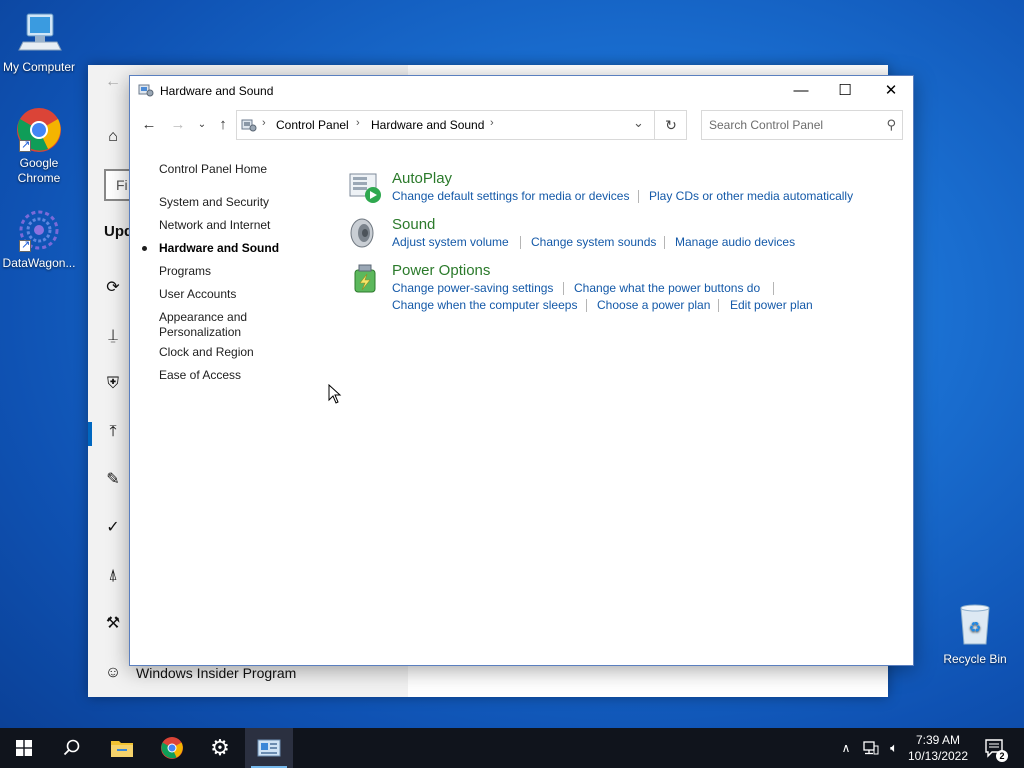 The image size is (1024, 768). I want to click on nav-user-accounts: User Accounts, so click(197, 294).